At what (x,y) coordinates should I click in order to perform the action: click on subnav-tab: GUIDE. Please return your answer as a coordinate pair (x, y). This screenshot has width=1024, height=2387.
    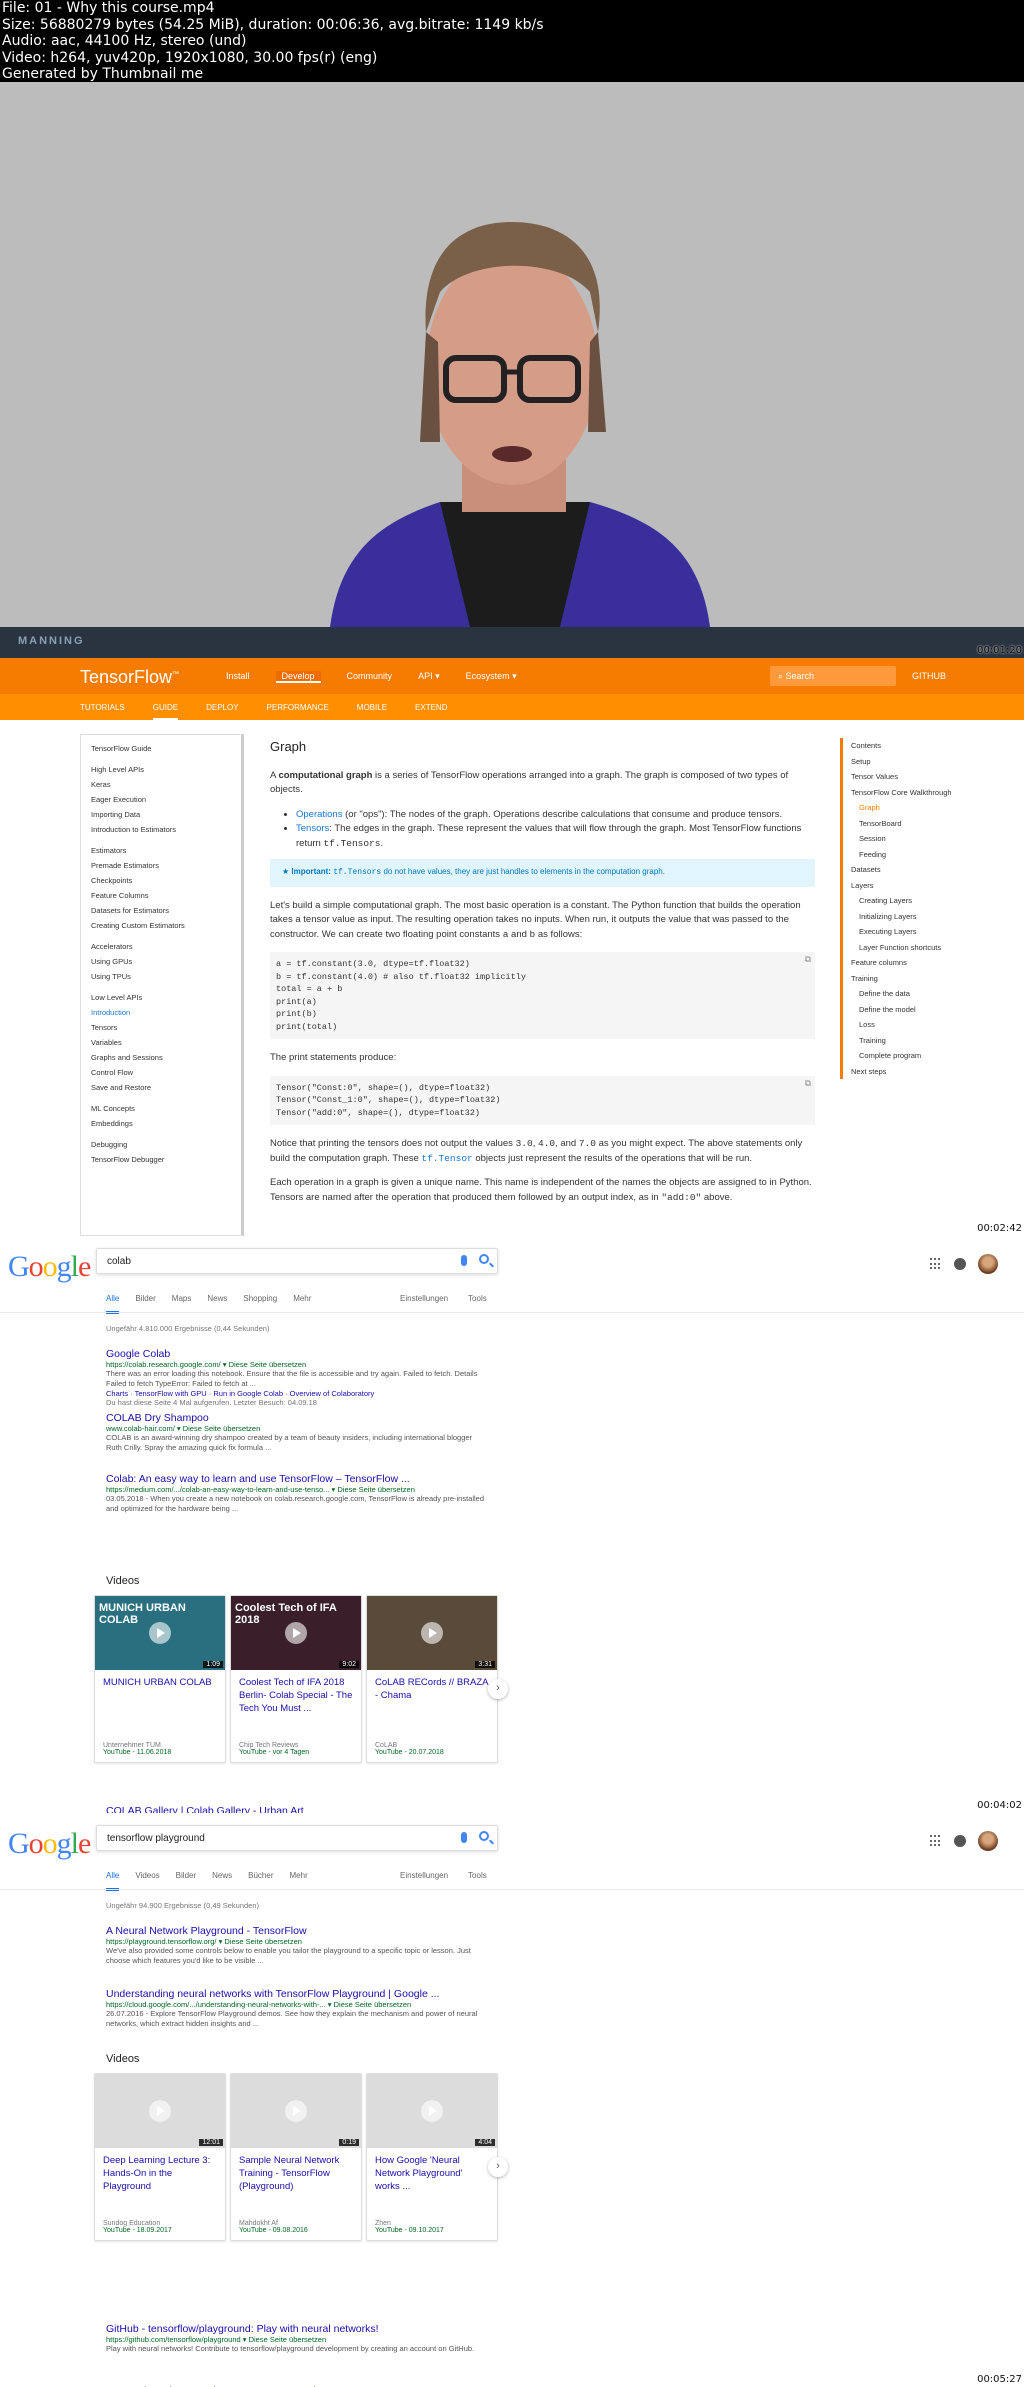
    Looking at the image, I should click on (165, 711).